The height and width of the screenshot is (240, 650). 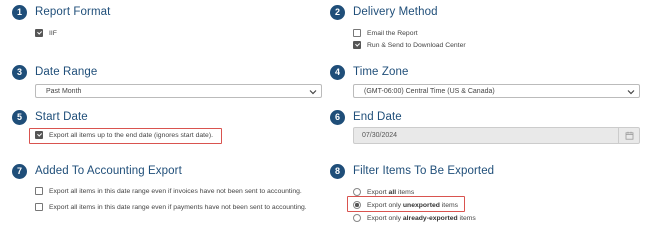 I want to click on step-number: 6, so click(x=337, y=117).